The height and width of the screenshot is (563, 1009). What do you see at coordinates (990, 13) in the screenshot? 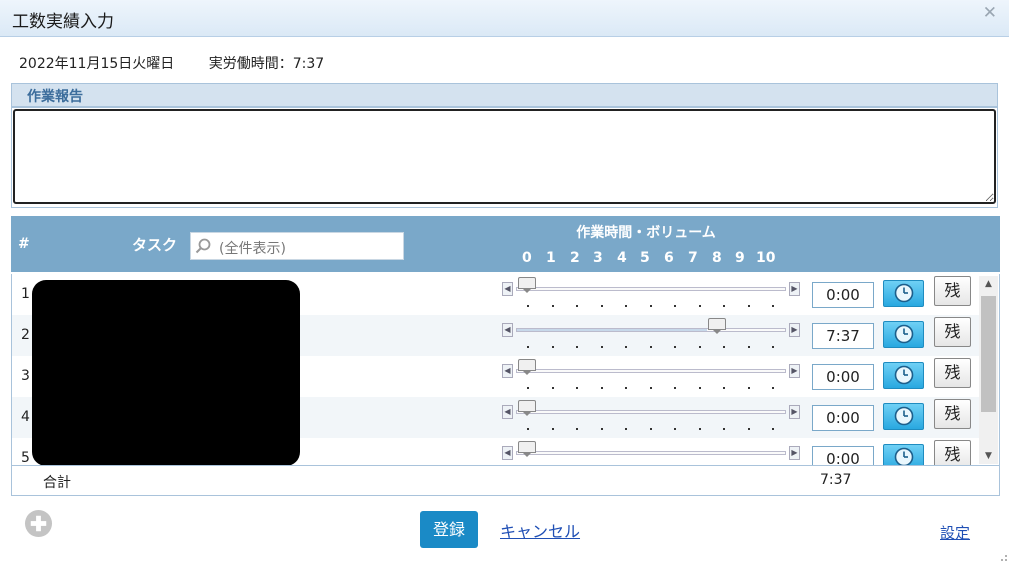
I see `close-icon: ✕` at bounding box center [990, 13].